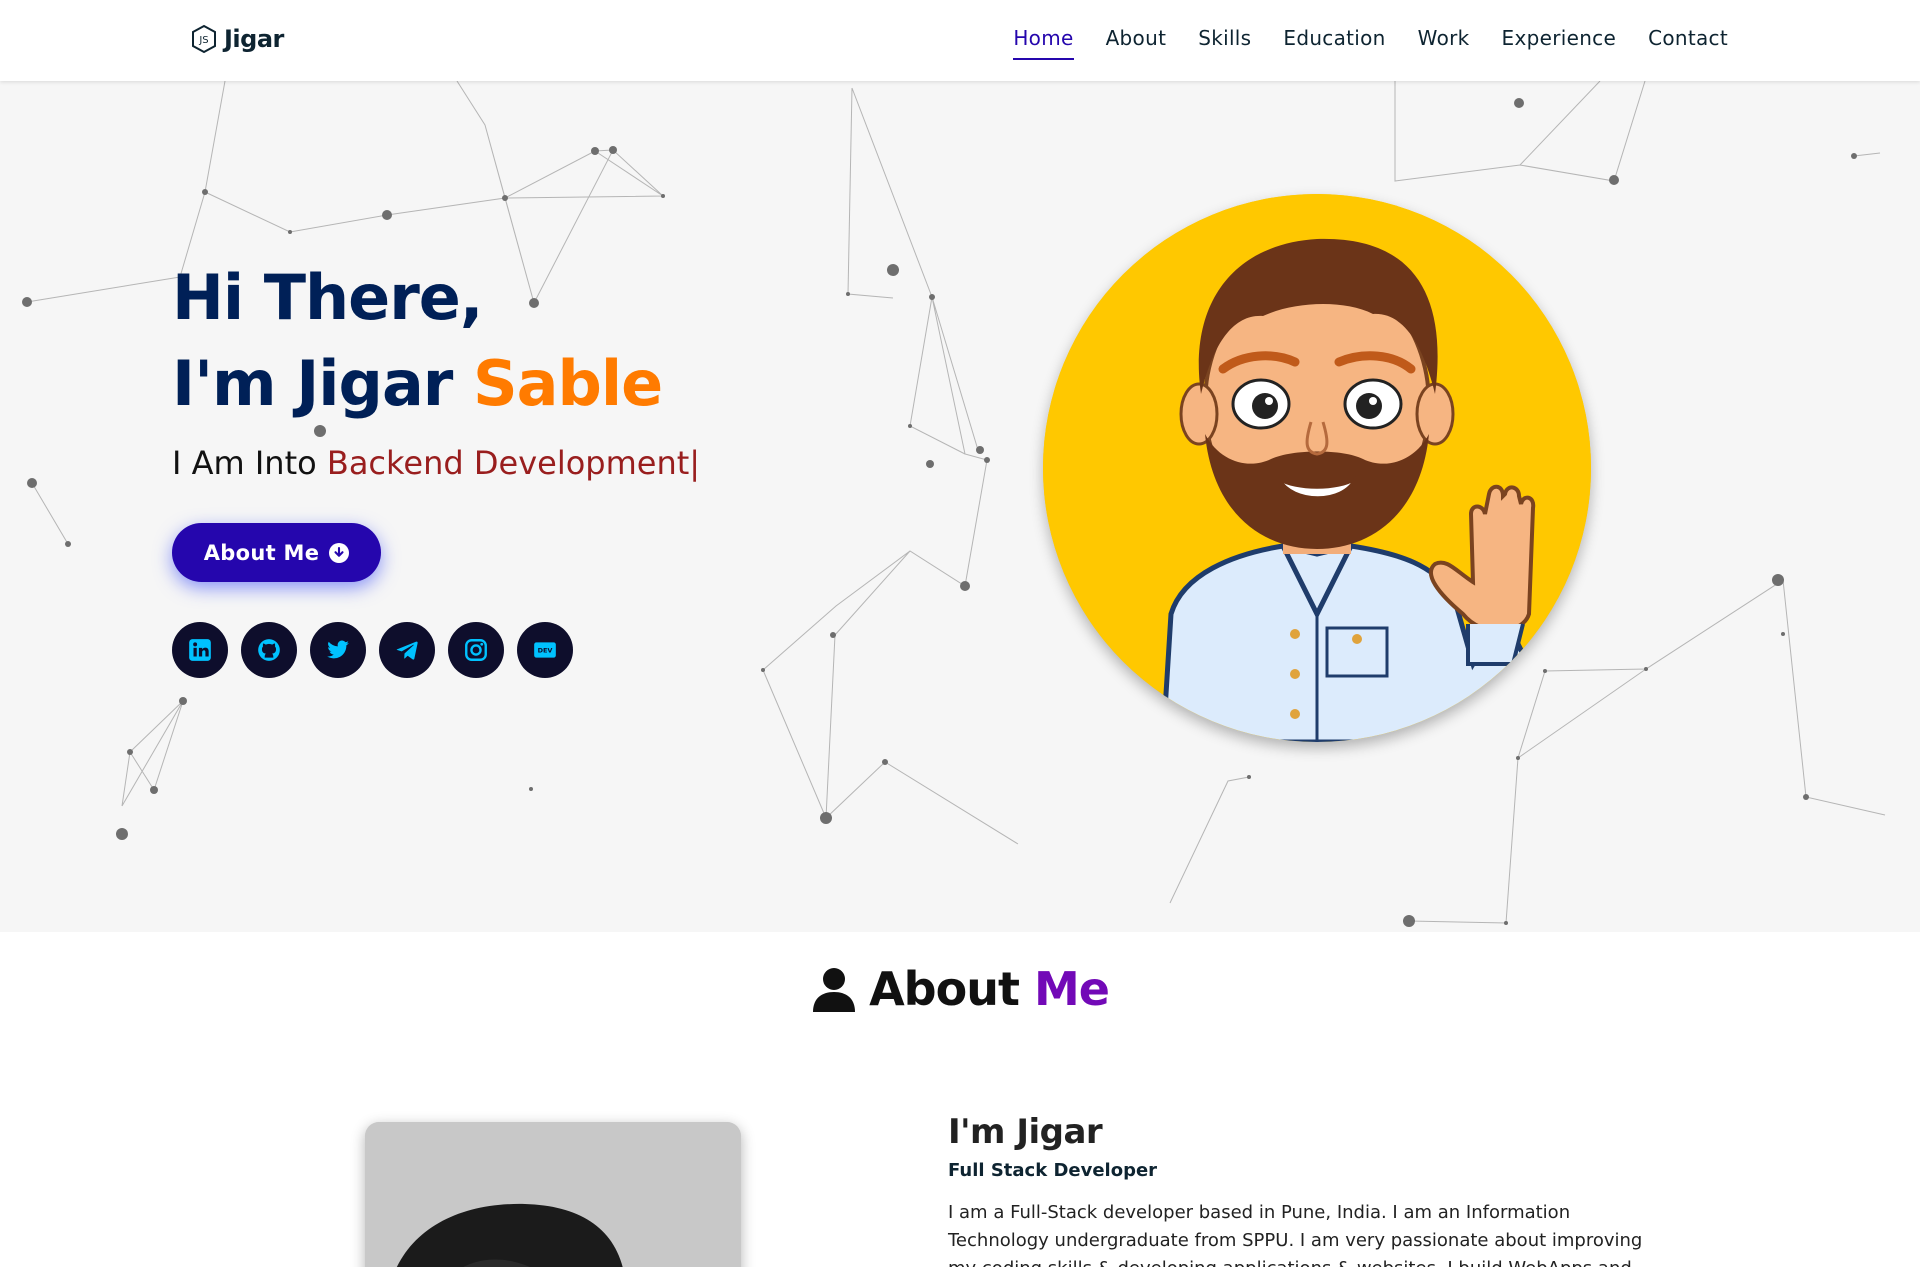  I want to click on svg-text: JS, so click(203, 40).